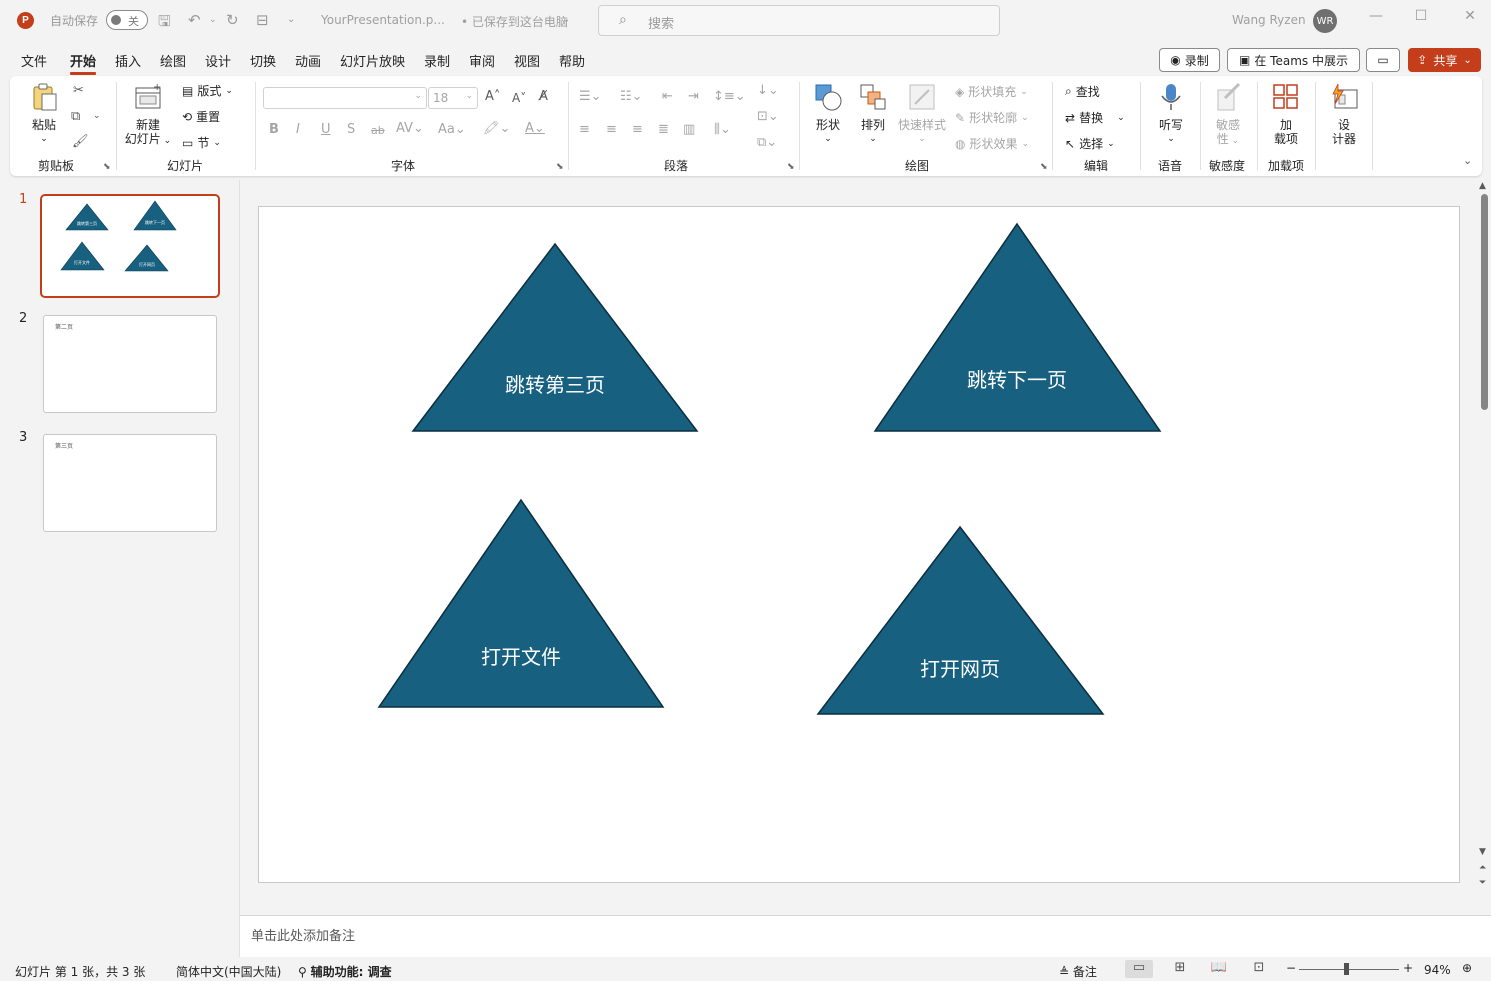 The image size is (1491, 981). I want to click on zoom-slider, so click(1349, 969).